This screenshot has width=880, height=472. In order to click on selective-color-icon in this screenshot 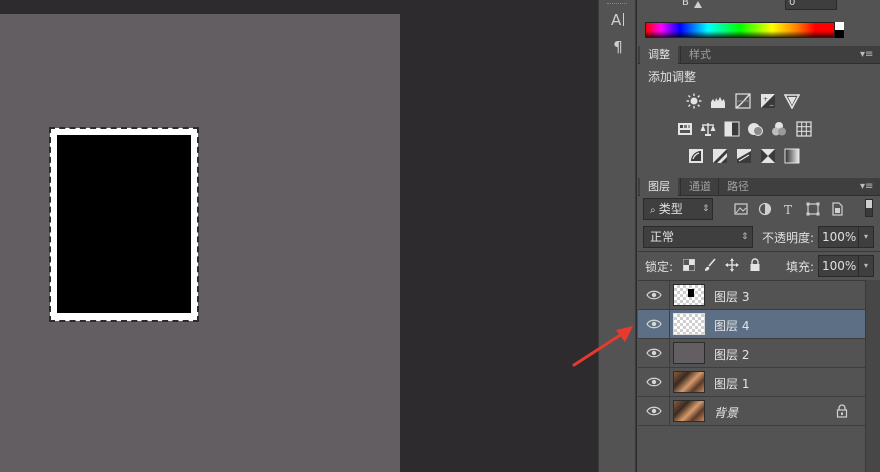, I will do `click(768, 156)`.